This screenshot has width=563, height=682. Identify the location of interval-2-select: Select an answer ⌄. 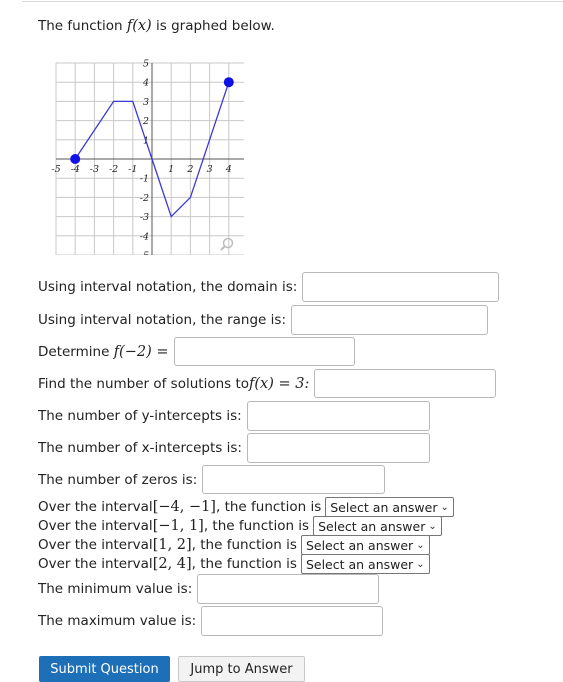
(377, 526).